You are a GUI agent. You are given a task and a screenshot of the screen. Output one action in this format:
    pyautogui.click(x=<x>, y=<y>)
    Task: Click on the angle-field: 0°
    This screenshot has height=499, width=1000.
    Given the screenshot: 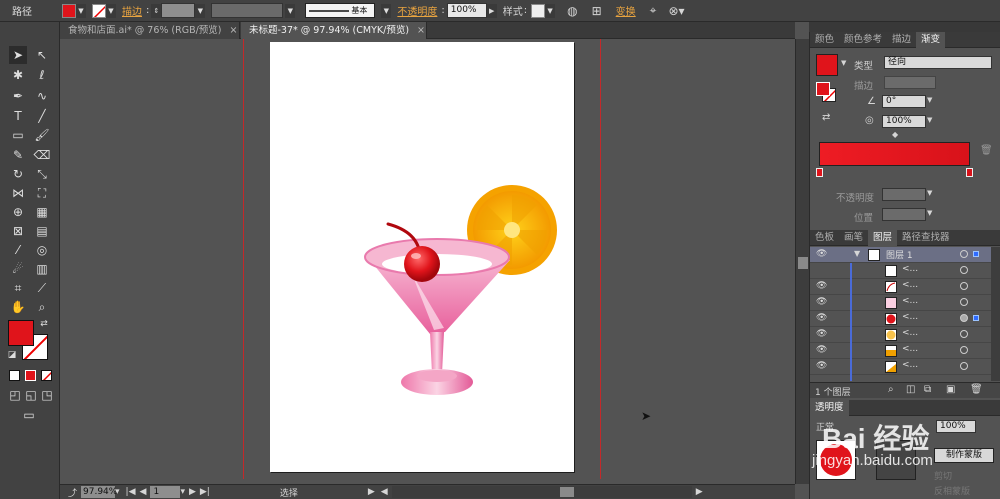 What is the action you would take?
    pyautogui.click(x=904, y=101)
    